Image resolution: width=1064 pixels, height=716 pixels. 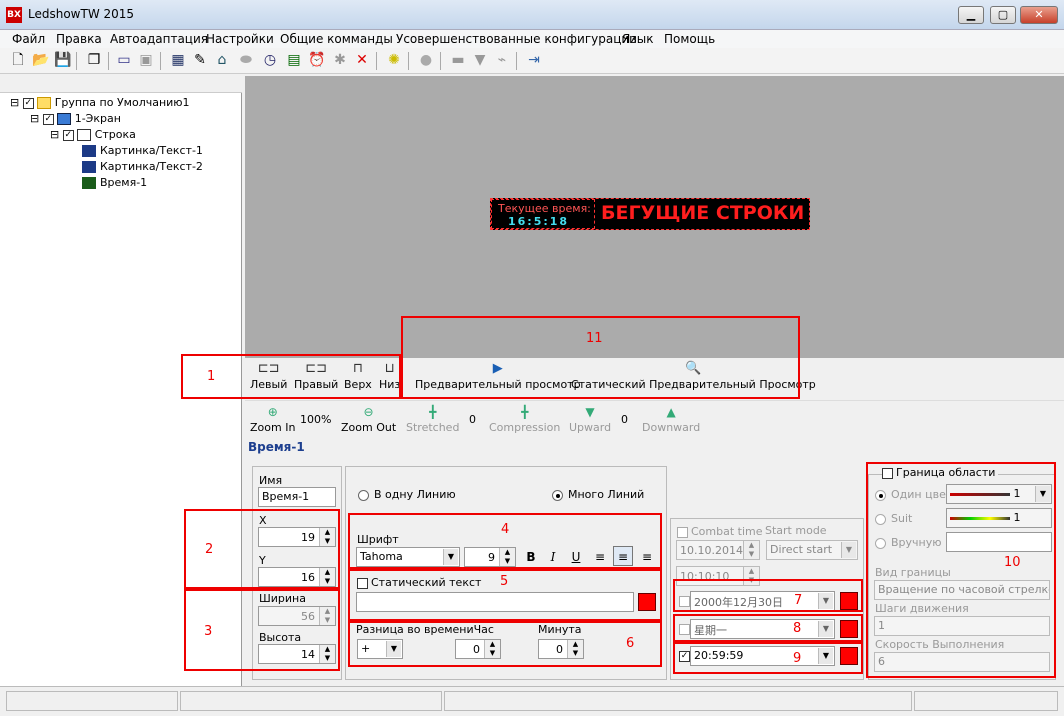 What do you see at coordinates (637, 39) in the screenshot?
I see `menu-language: Язык` at bounding box center [637, 39].